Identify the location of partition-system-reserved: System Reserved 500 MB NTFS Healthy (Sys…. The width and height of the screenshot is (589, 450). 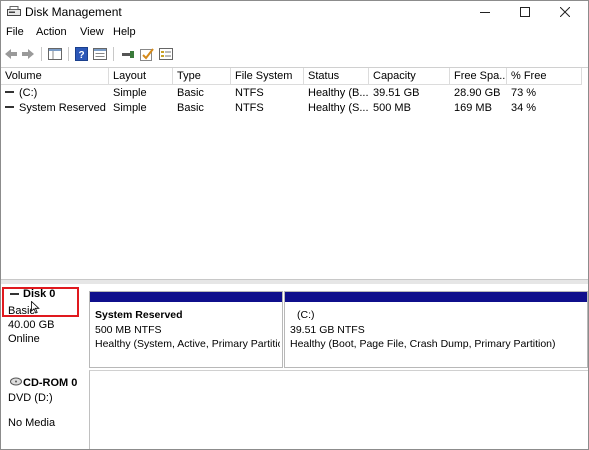
(186, 329).